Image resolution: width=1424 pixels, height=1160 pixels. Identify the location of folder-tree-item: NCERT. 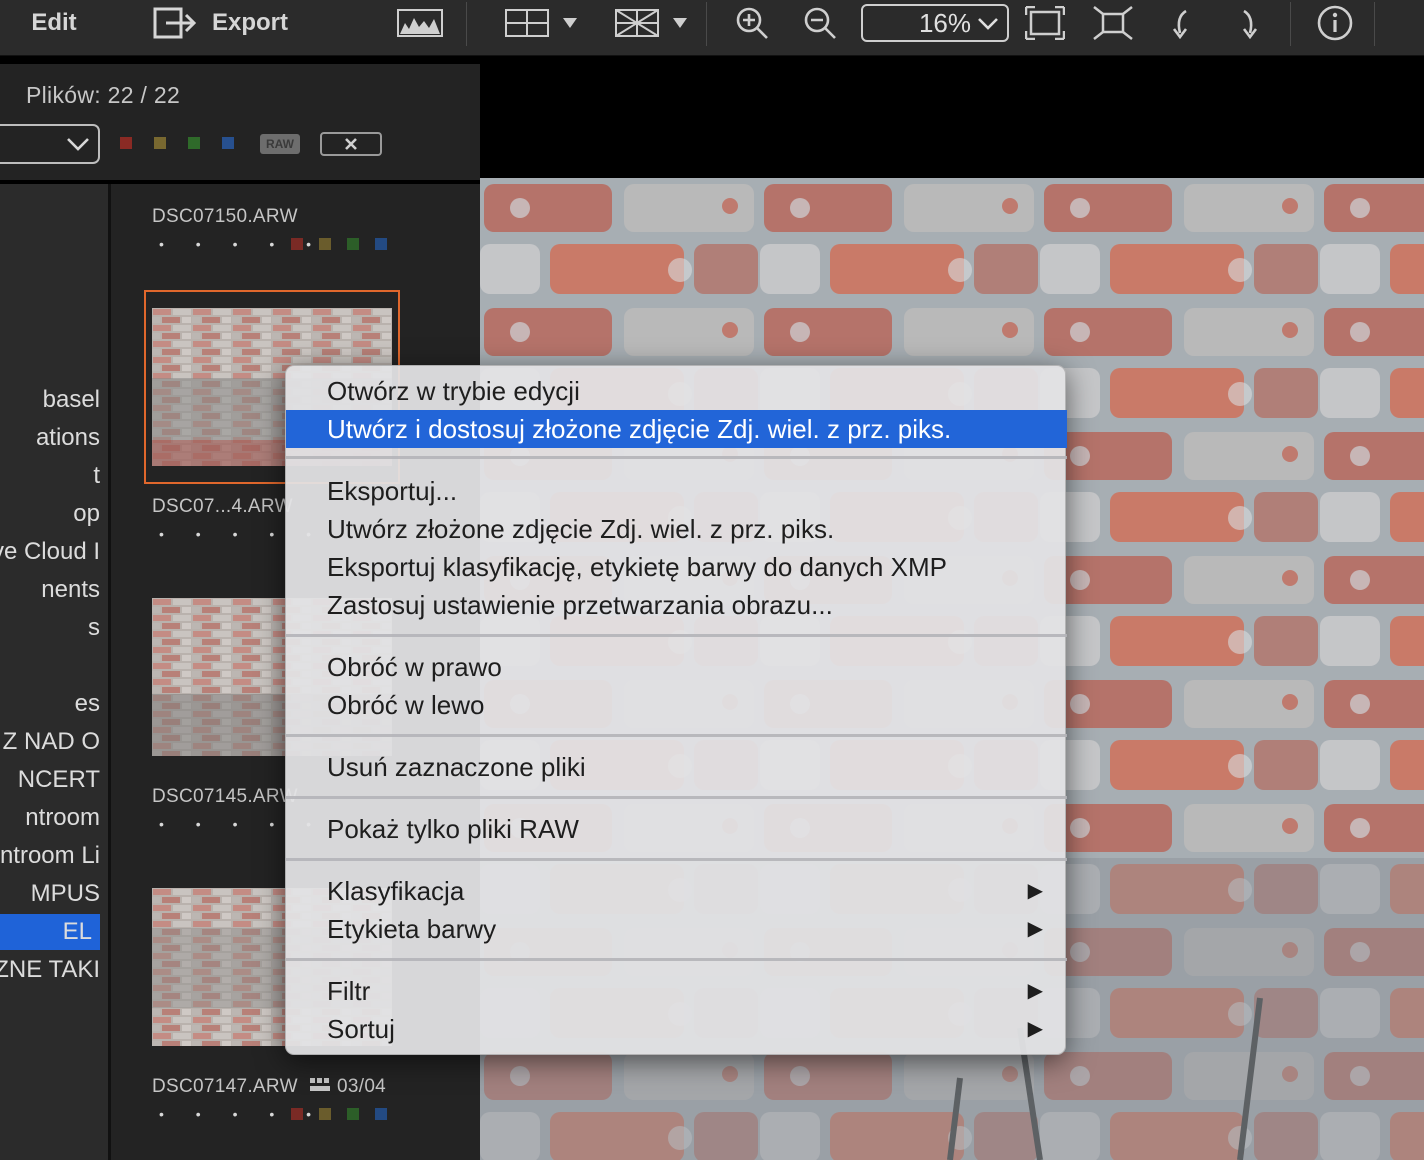
(54, 780).